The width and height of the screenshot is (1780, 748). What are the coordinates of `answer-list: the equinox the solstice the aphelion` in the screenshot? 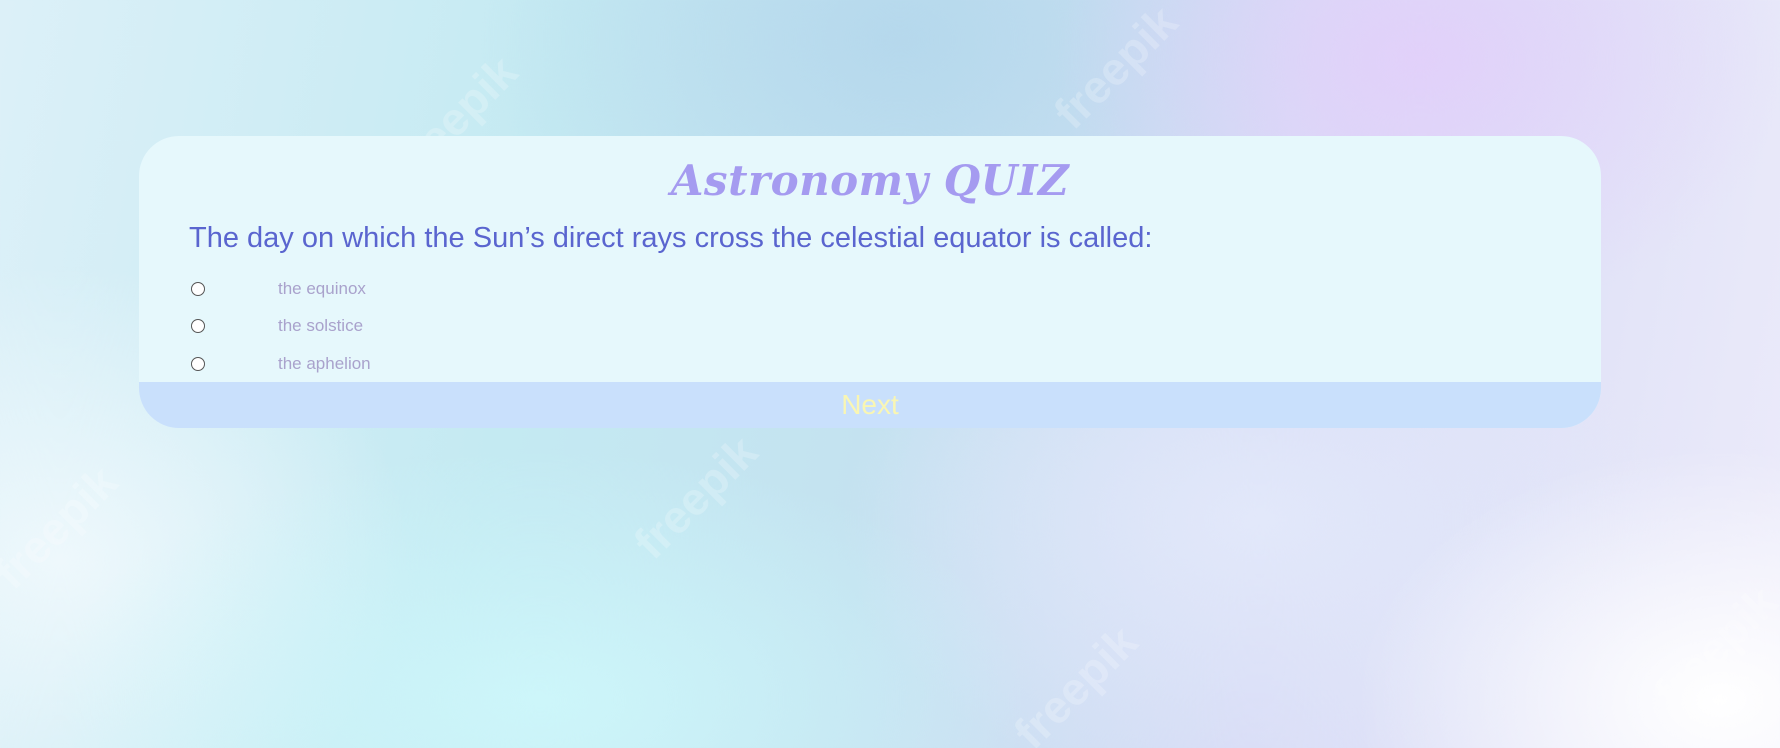 It's located at (280, 326).